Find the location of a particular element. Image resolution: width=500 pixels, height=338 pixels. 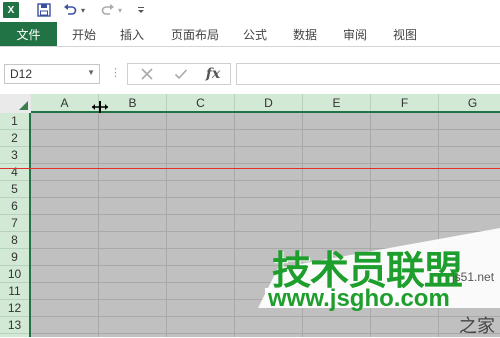

undo-icon is located at coordinates (70, 10).